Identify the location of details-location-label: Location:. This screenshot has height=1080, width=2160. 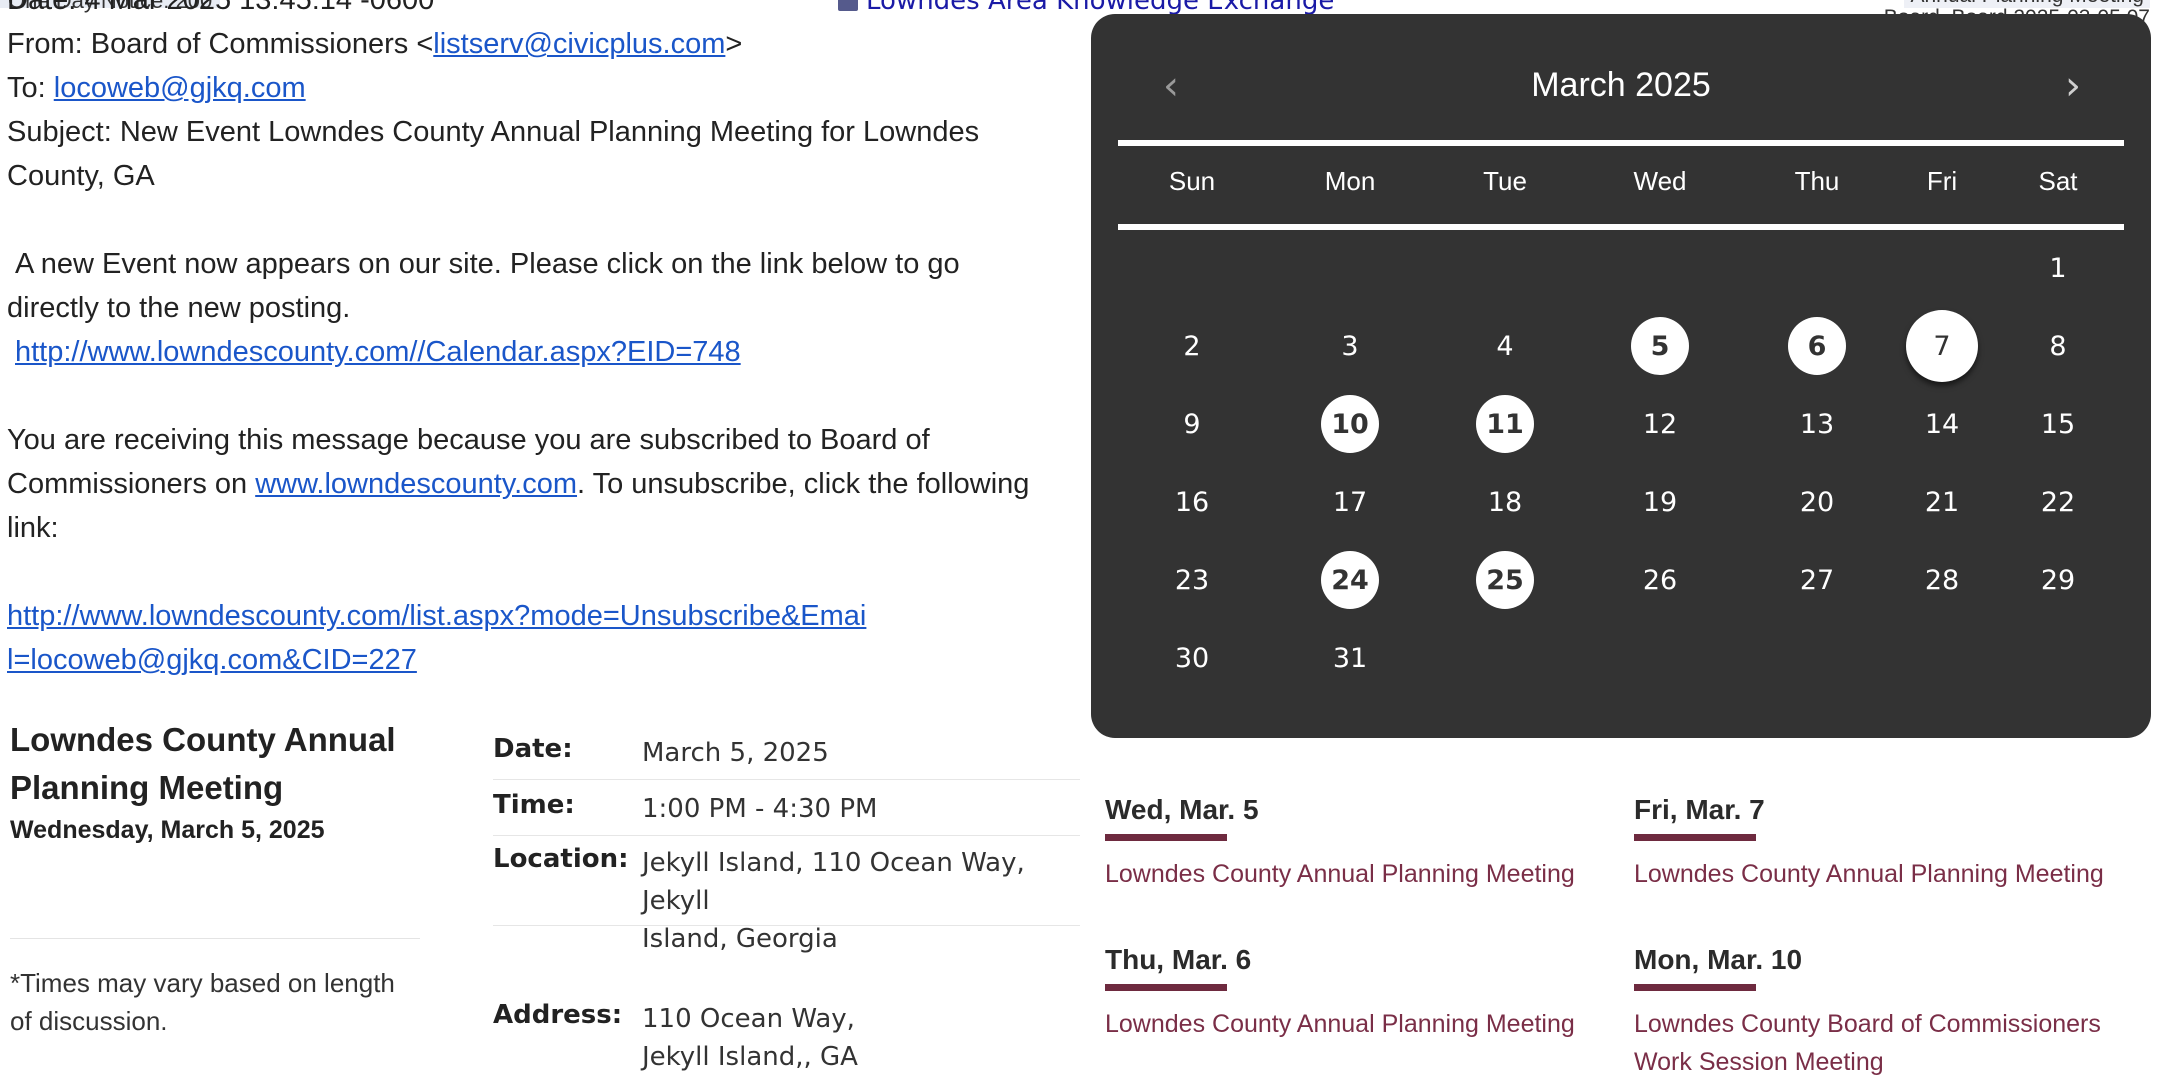
(561, 859).